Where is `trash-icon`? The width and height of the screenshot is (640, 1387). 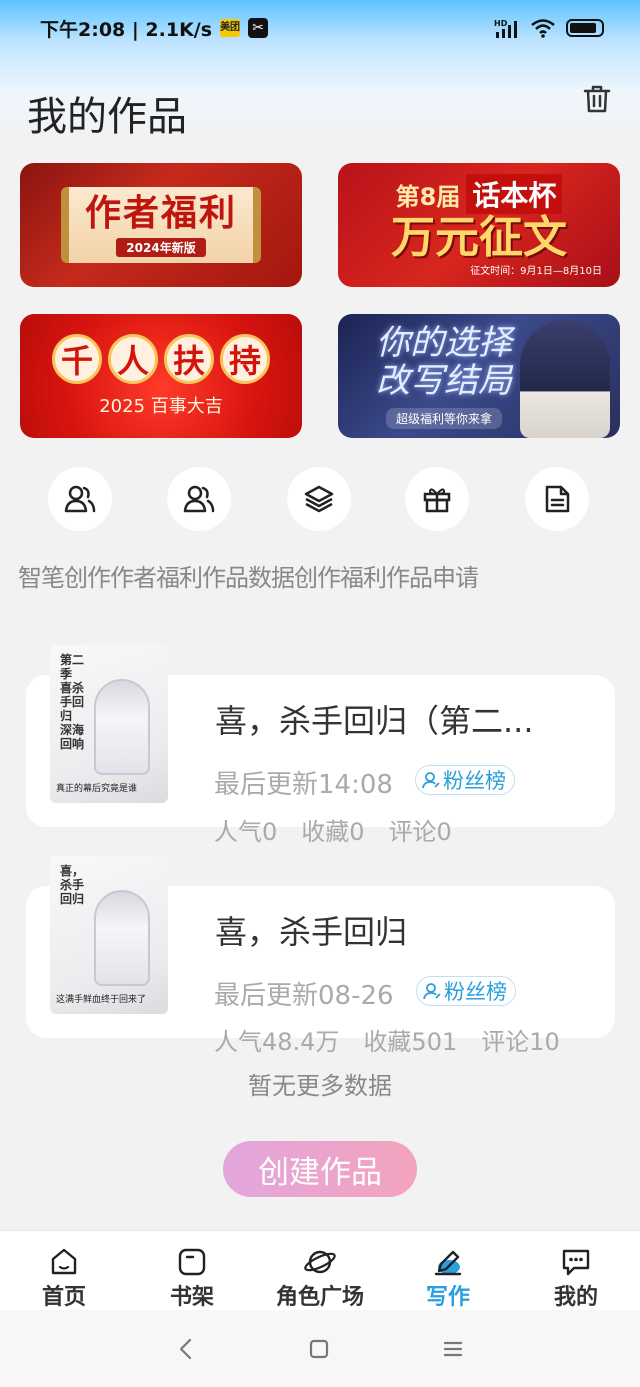 trash-icon is located at coordinates (597, 99).